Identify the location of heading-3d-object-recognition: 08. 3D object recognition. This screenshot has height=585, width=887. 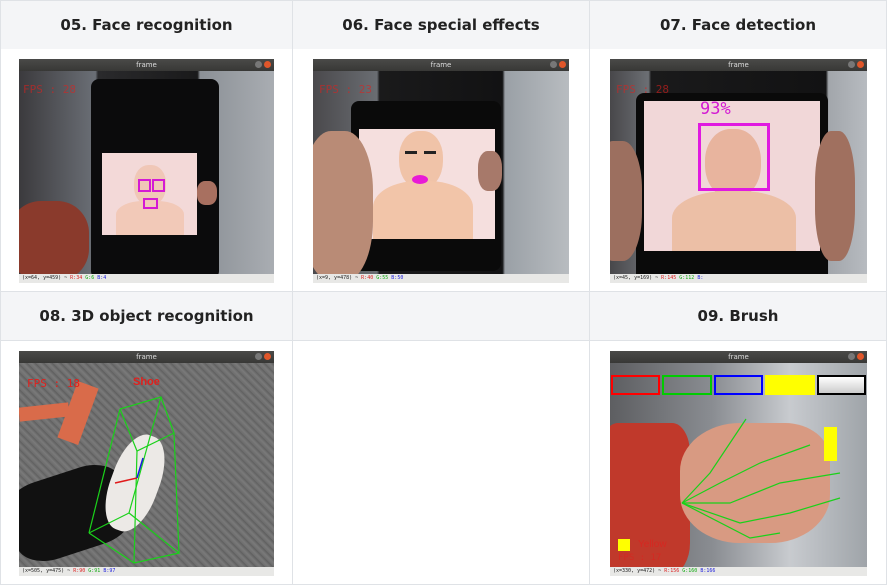
(146, 316).